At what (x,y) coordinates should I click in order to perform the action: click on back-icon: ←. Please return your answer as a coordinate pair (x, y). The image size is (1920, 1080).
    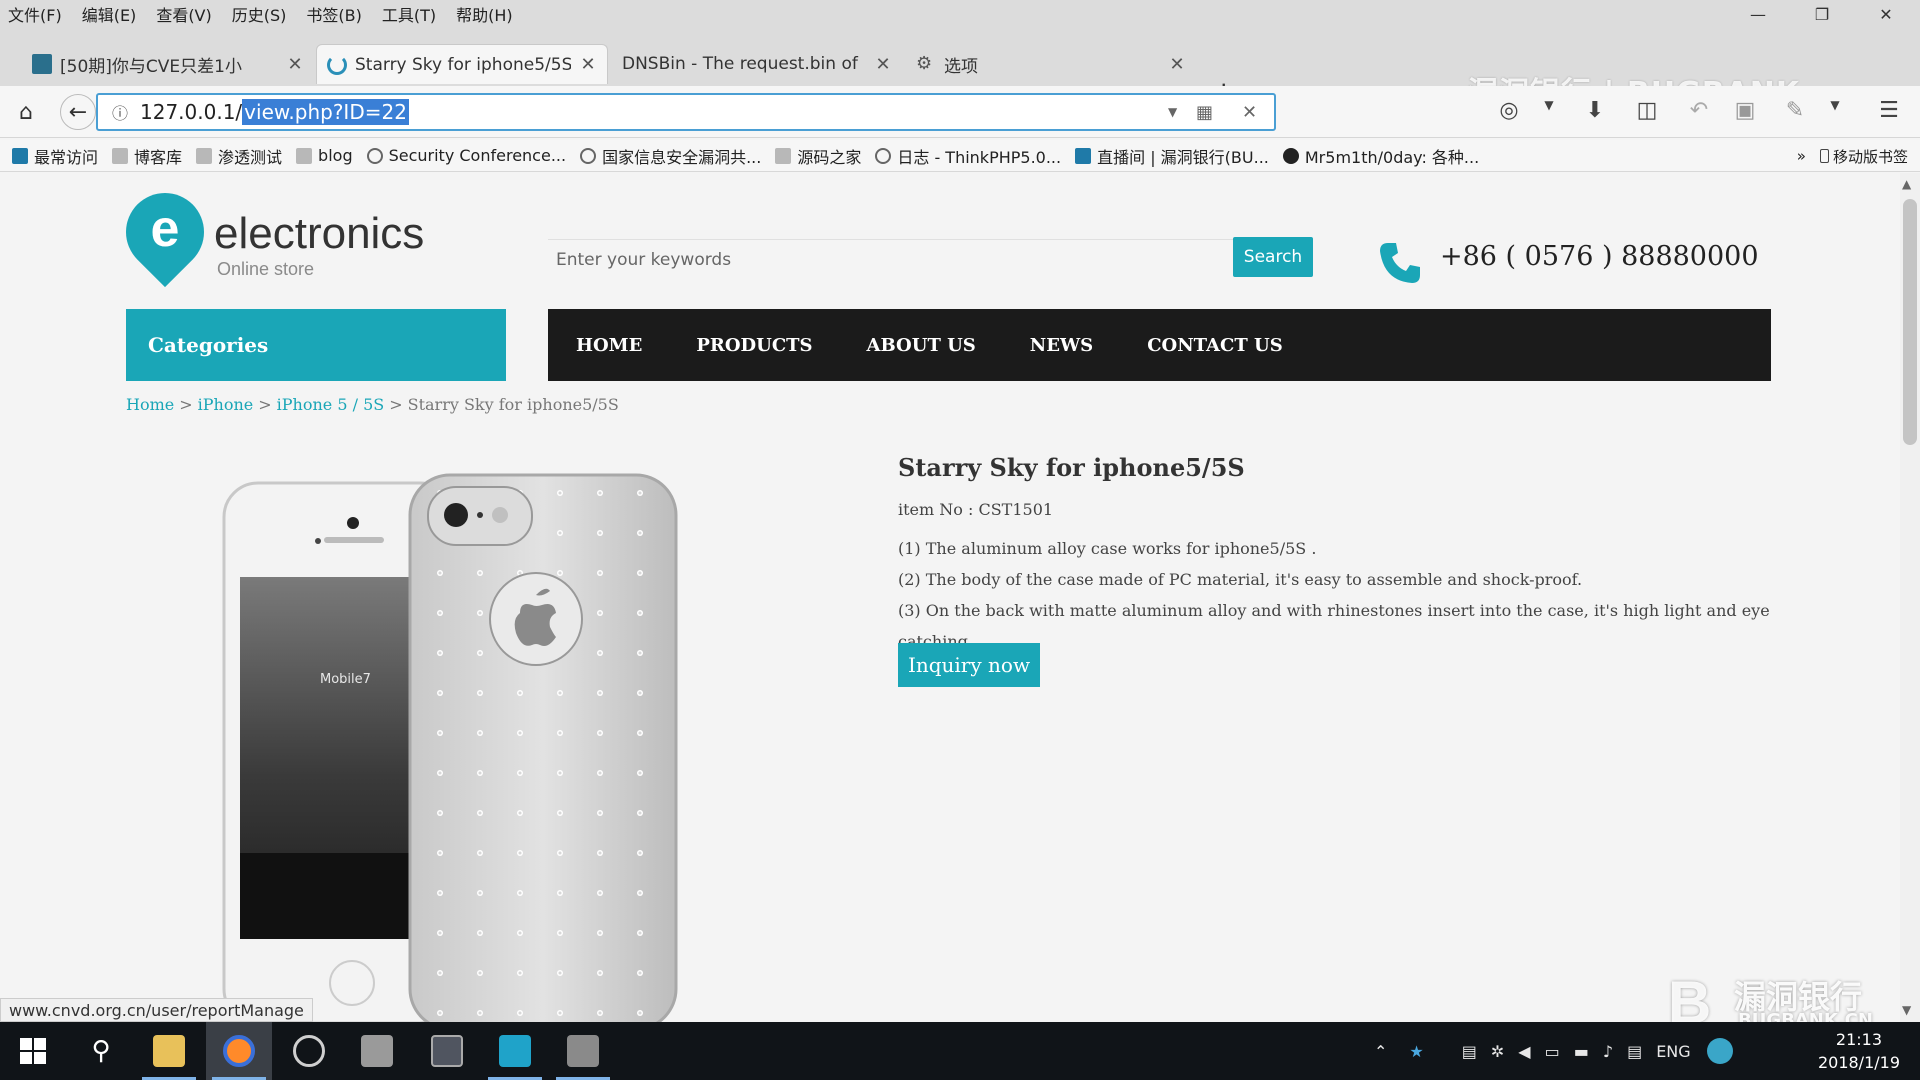
    Looking at the image, I should click on (78, 112).